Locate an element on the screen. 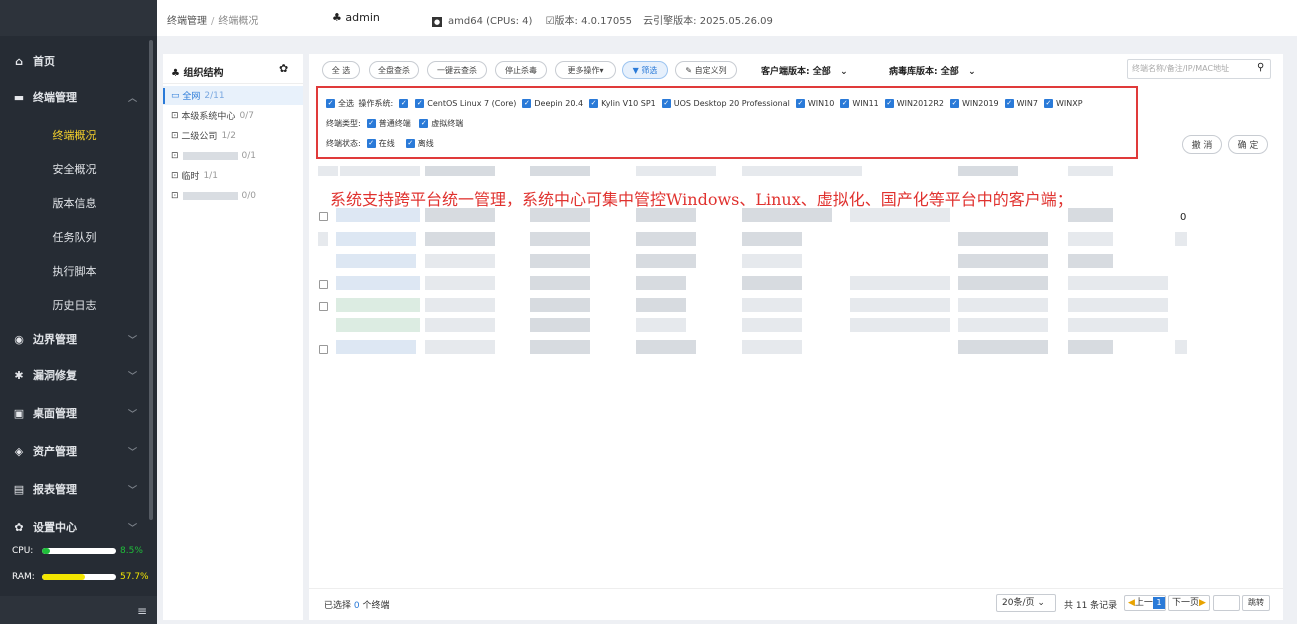 Image resolution: width=1297 pixels, height=624 pixels. sidebar-item-reports: ▤ 报表管理 ﹀ is located at coordinates (74, 489).